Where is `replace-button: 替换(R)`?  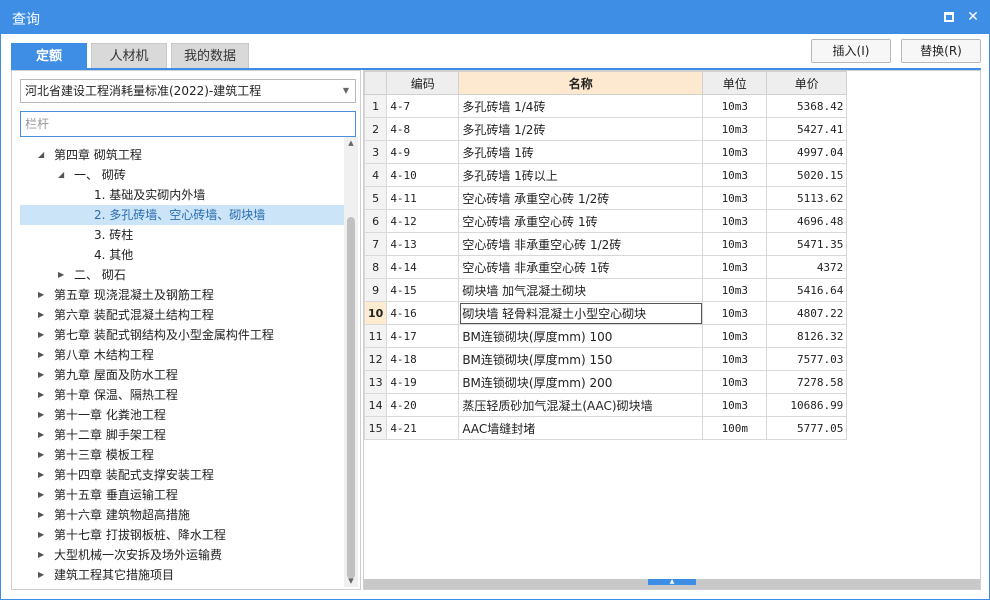 replace-button: 替换(R) is located at coordinates (941, 51).